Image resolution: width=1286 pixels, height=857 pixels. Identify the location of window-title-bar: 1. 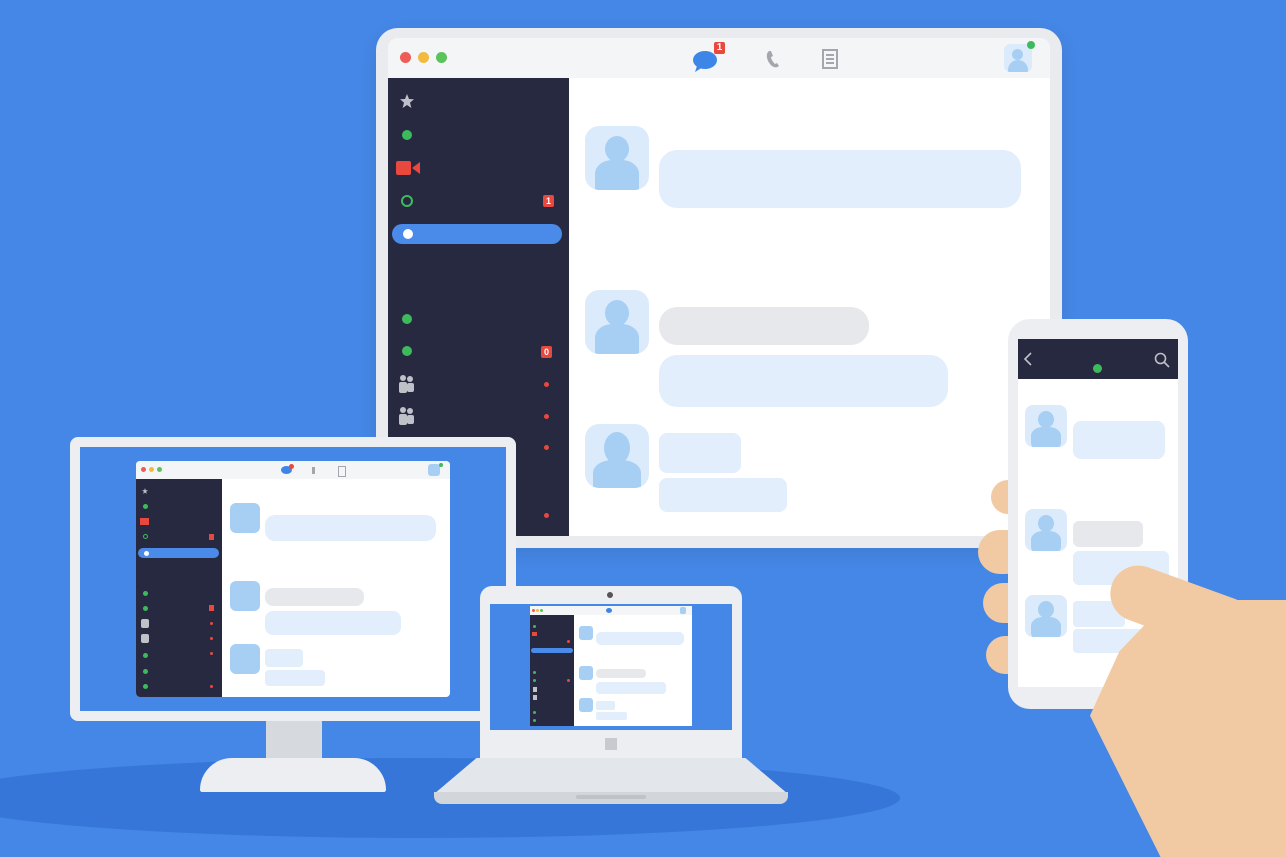
(719, 58).